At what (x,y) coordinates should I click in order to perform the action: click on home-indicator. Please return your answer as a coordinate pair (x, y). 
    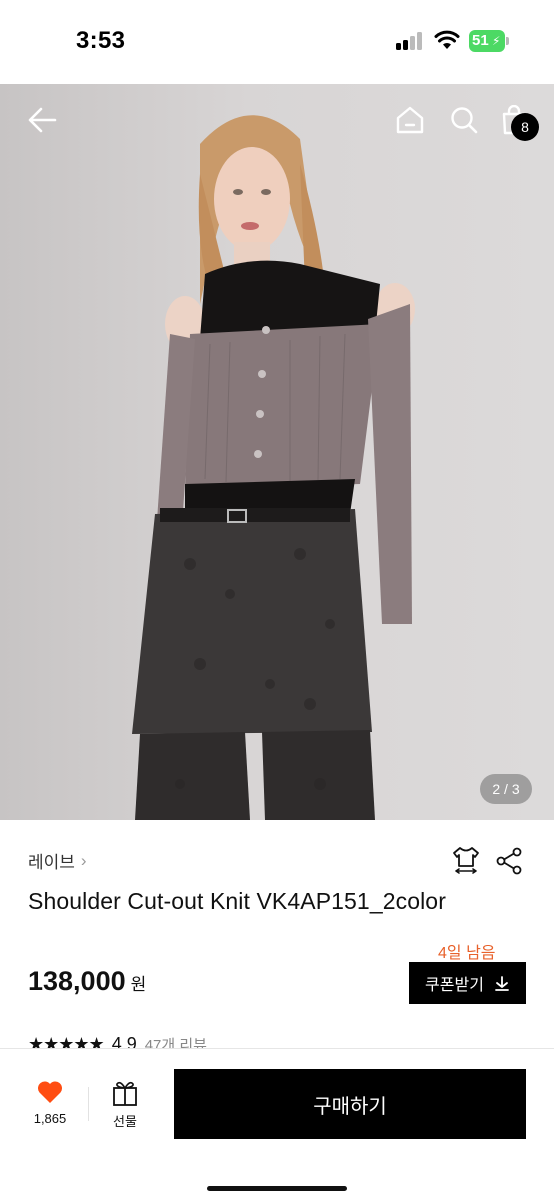
    Looking at the image, I should click on (277, 1188).